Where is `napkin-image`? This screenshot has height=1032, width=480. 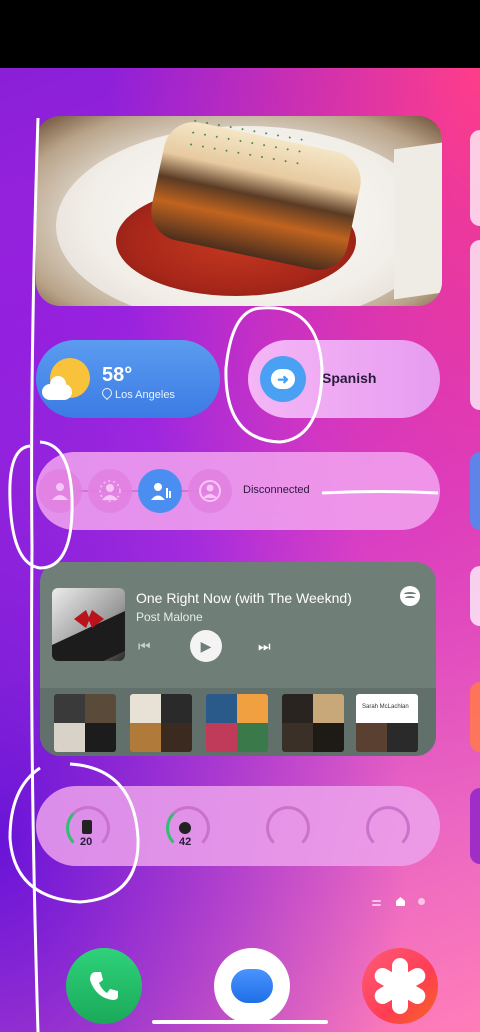
napkin-image is located at coordinates (418, 221).